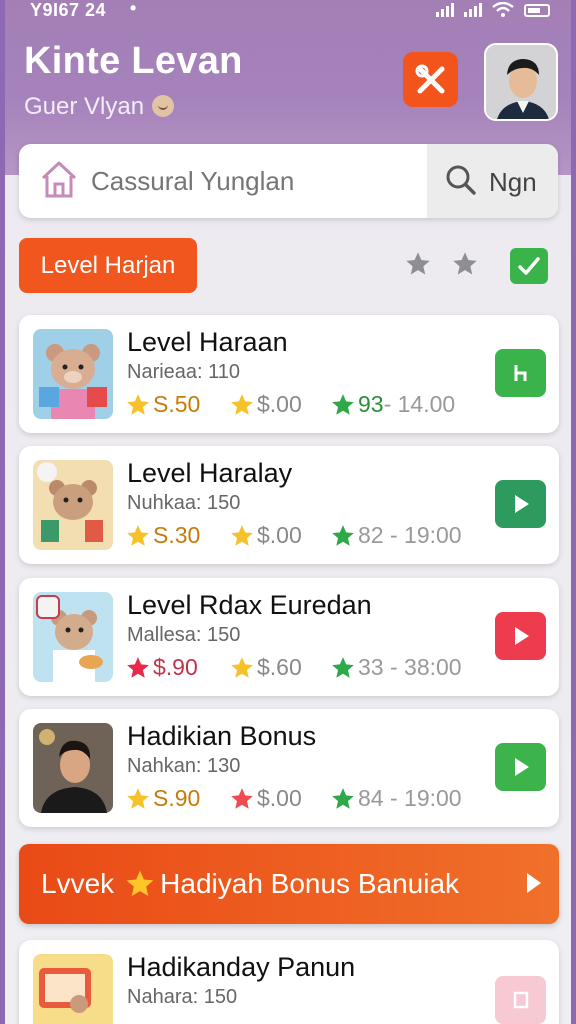  I want to click on status-bar: Y9I67 24 •, so click(288, 11).